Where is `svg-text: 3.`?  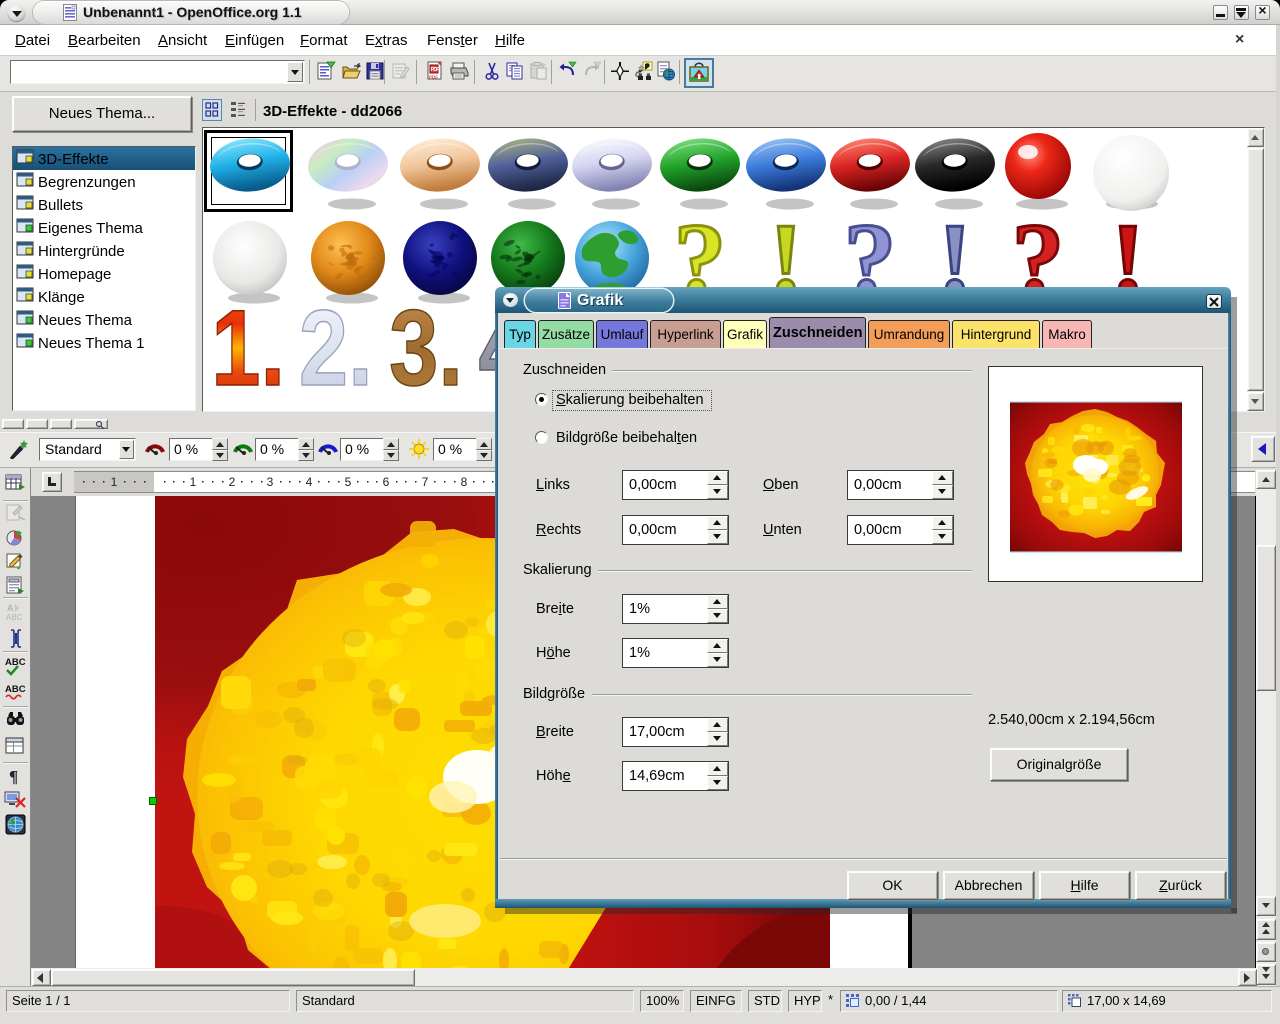 svg-text: 3. is located at coordinates (426, 348).